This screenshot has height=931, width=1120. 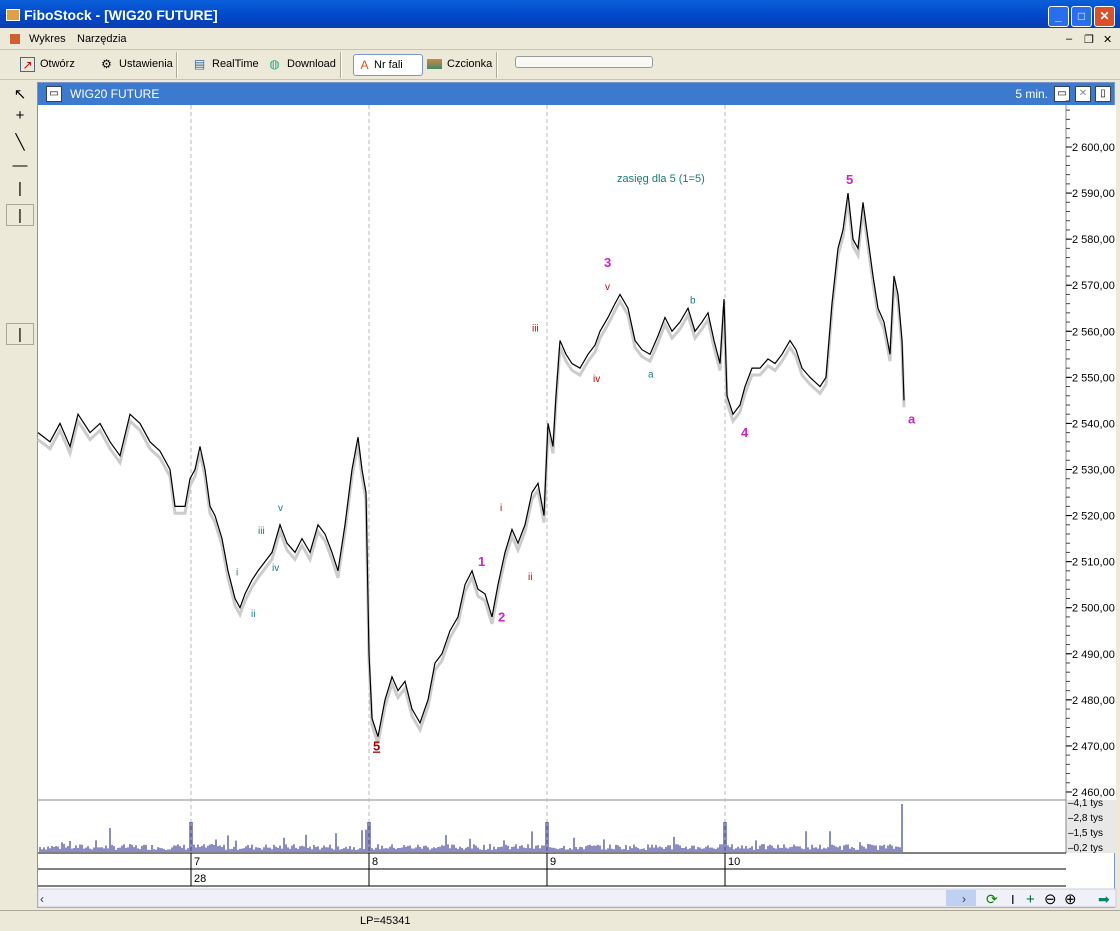 I want to click on price-label: 2 530,00, so click(x=1093, y=470).